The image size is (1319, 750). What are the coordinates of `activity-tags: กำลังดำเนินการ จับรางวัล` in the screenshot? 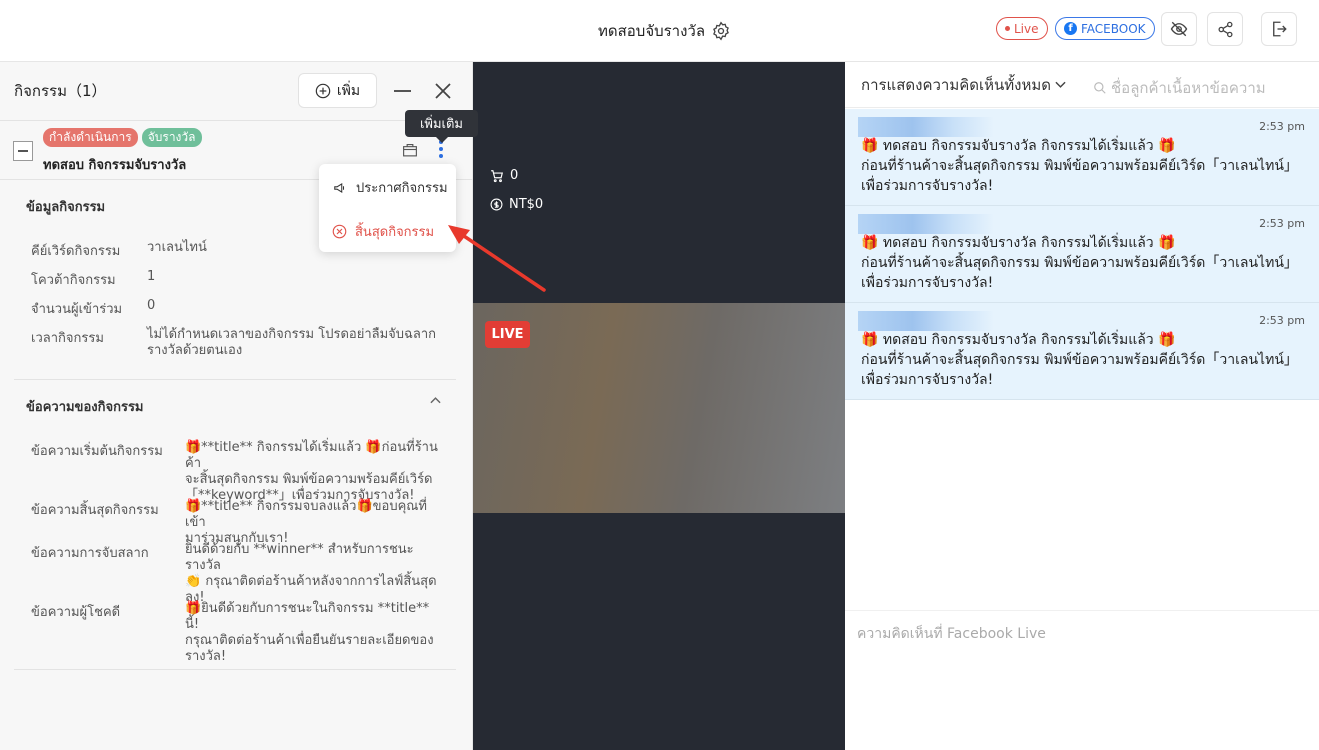 It's located at (122, 137).